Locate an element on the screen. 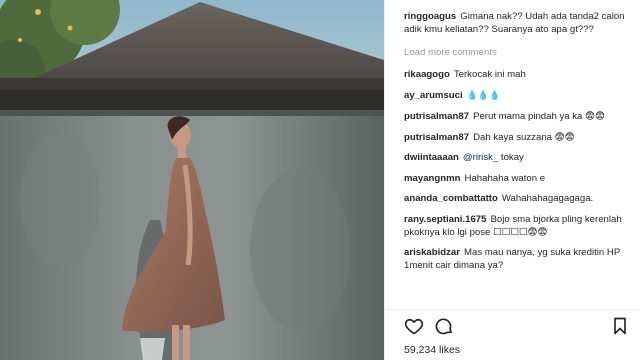 This screenshot has height=360, width=640. load-more-comments-link: Load more comments is located at coordinates (519, 52).